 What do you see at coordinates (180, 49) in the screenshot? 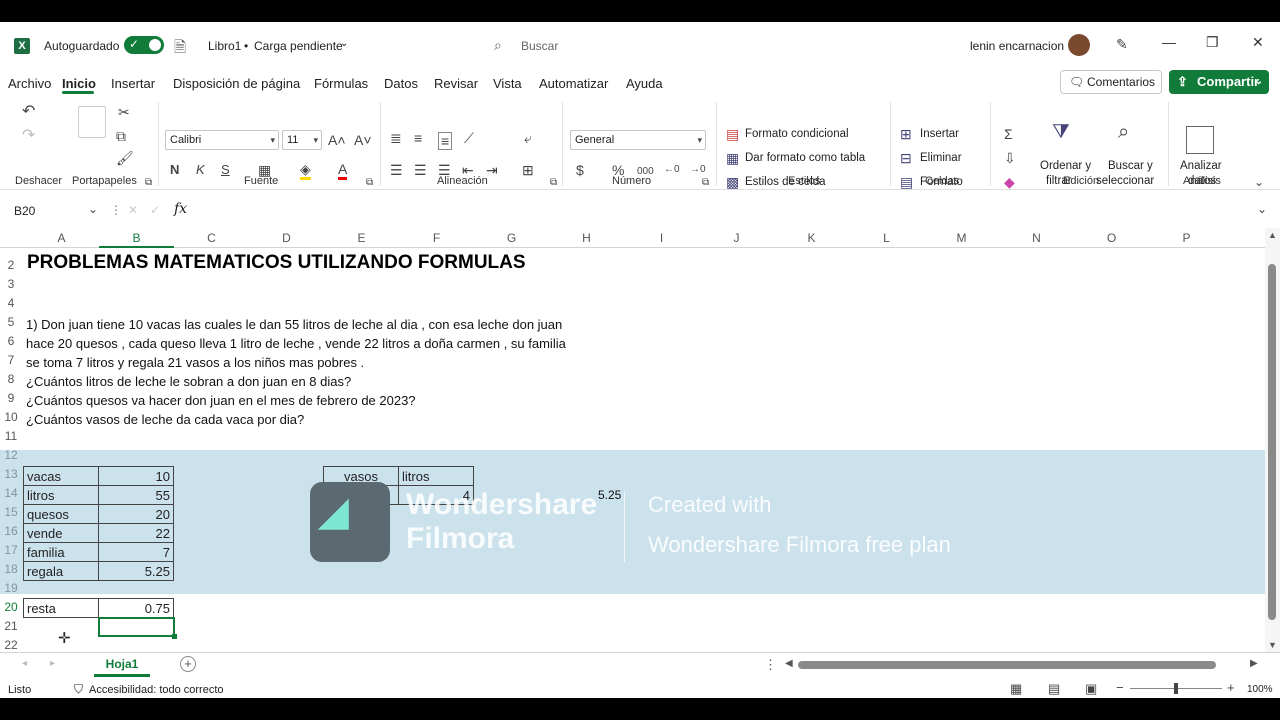
I see `save-icon: 🗎` at bounding box center [180, 49].